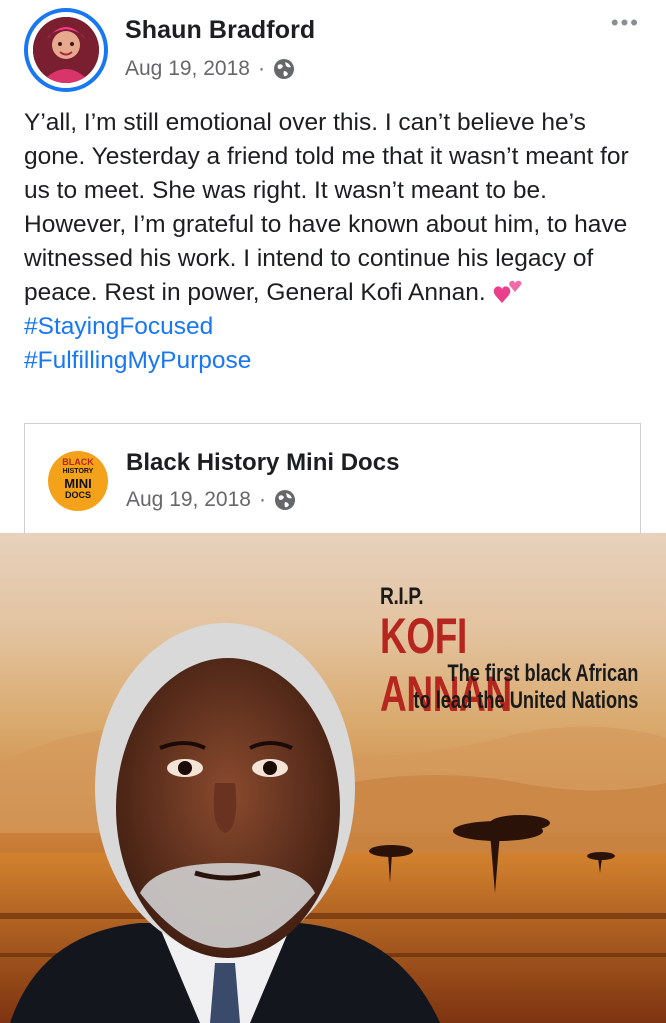  What do you see at coordinates (334, 361) in the screenshot?
I see `hashtag-link: #FulfillingMyPurpose` at bounding box center [334, 361].